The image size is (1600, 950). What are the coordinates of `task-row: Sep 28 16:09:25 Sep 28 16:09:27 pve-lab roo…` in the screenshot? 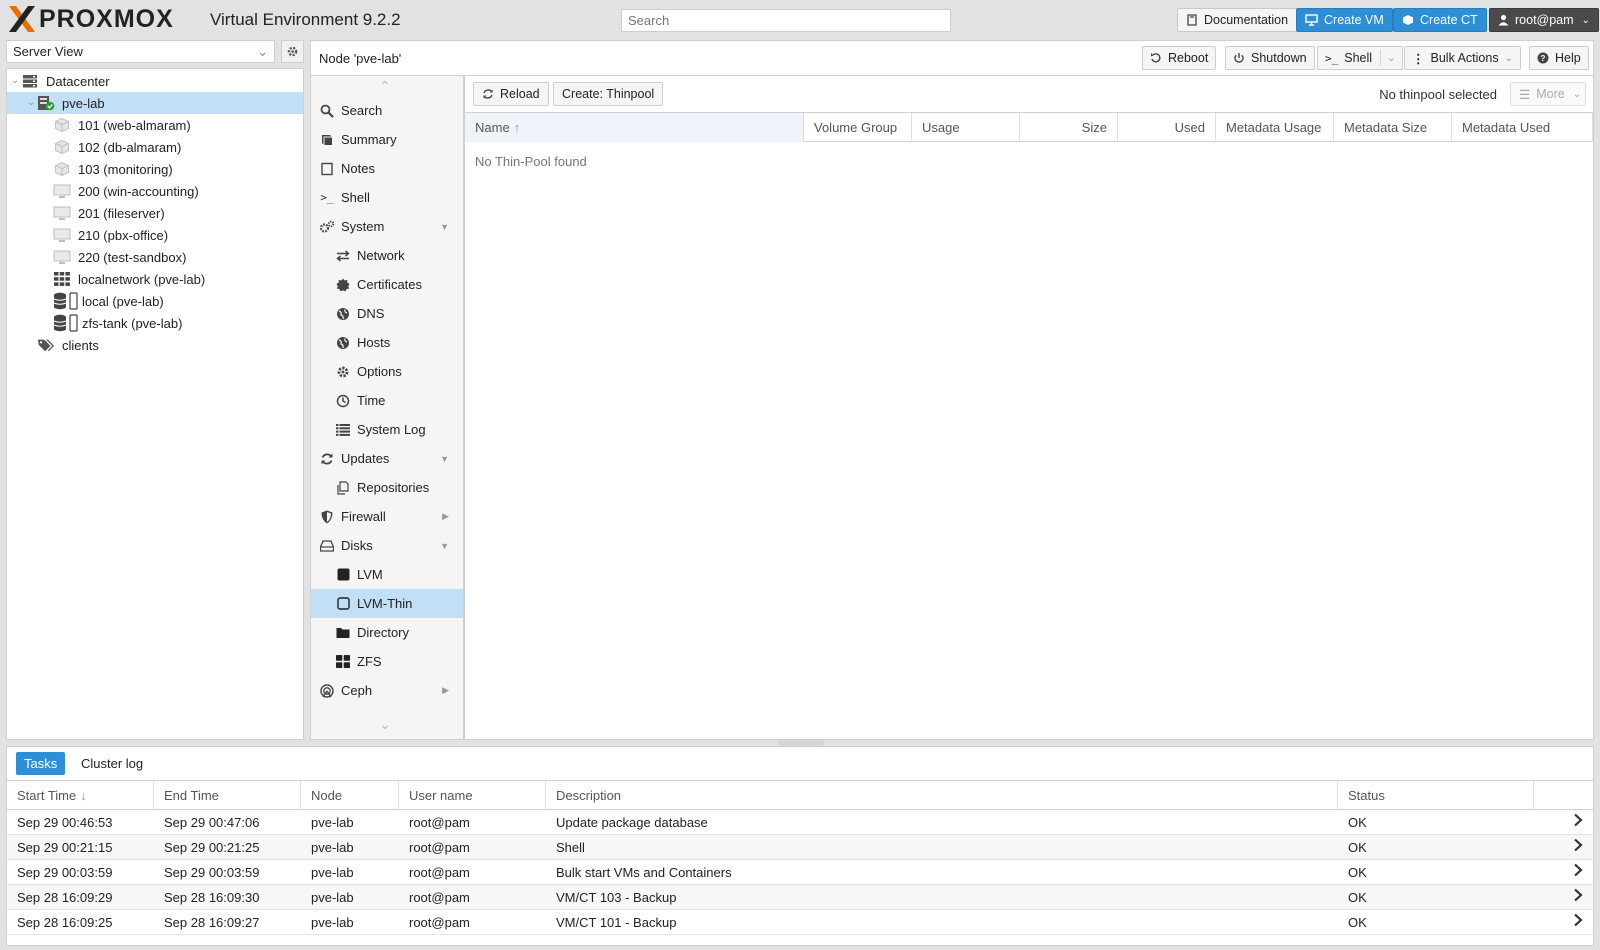 It's located at (800, 922).